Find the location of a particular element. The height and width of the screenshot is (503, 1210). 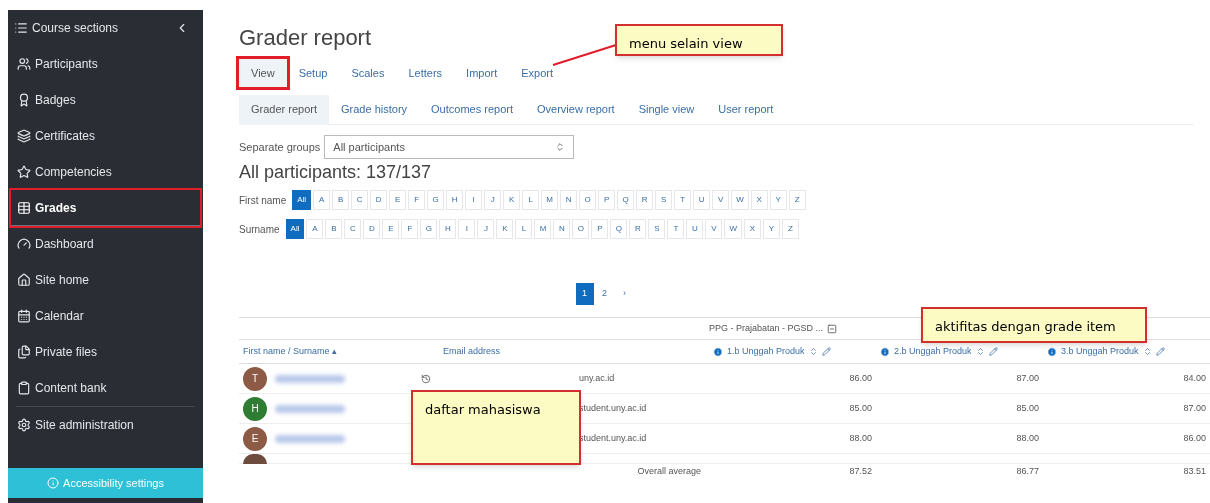

subtab: Grader report is located at coordinates (284, 109).